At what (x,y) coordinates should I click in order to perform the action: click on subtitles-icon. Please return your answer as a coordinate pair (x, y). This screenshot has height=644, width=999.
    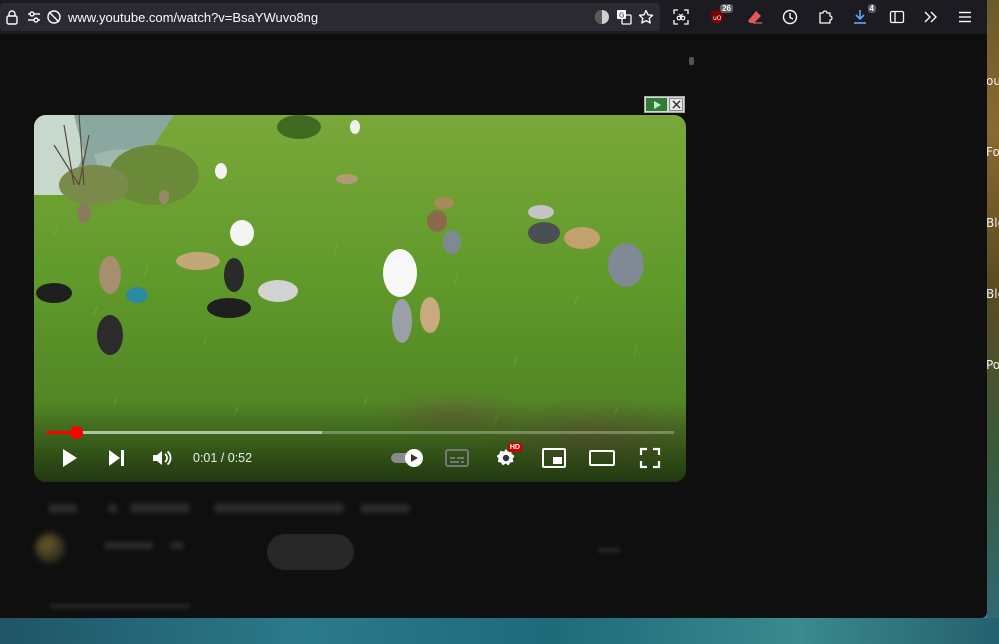
    Looking at the image, I should click on (457, 458).